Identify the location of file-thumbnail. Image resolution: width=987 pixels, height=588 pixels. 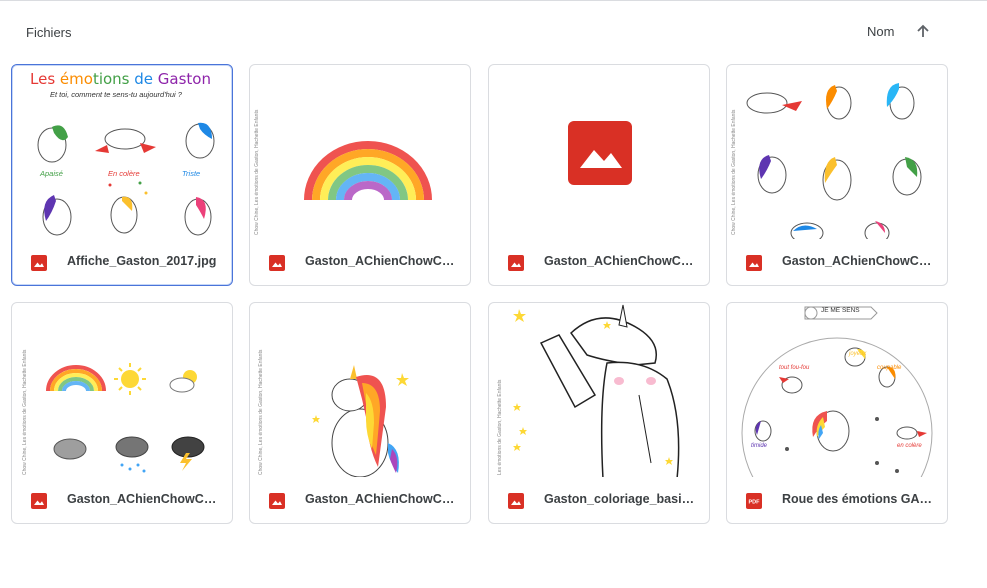
(599, 152).